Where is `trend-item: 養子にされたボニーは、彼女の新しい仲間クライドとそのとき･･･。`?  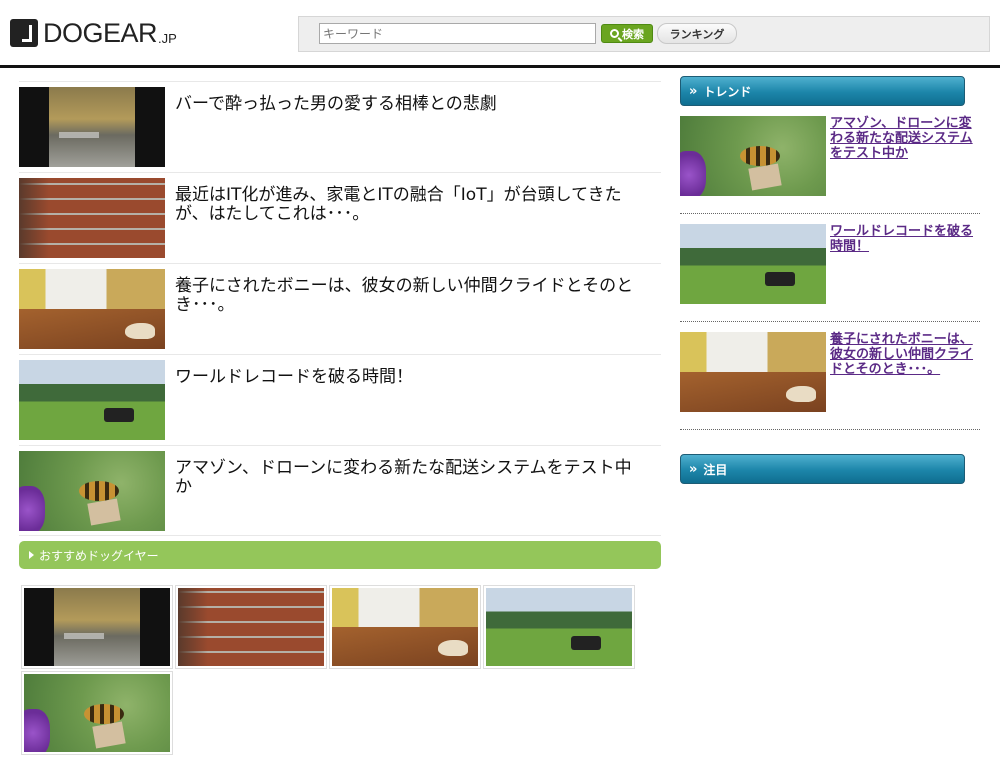 trend-item: 養子にされたボニーは、彼女の新しい仲間クライドとそのとき･･･。 is located at coordinates (830, 376).